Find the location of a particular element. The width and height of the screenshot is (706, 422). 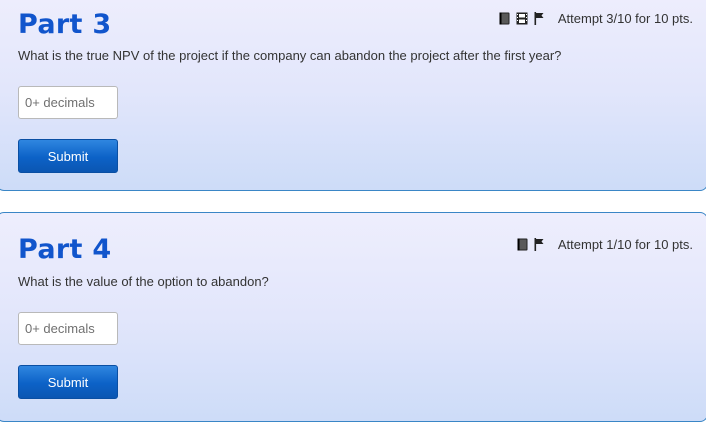

attempt-counter: Attempt 1/10 for 10 pts. is located at coordinates (625, 244).